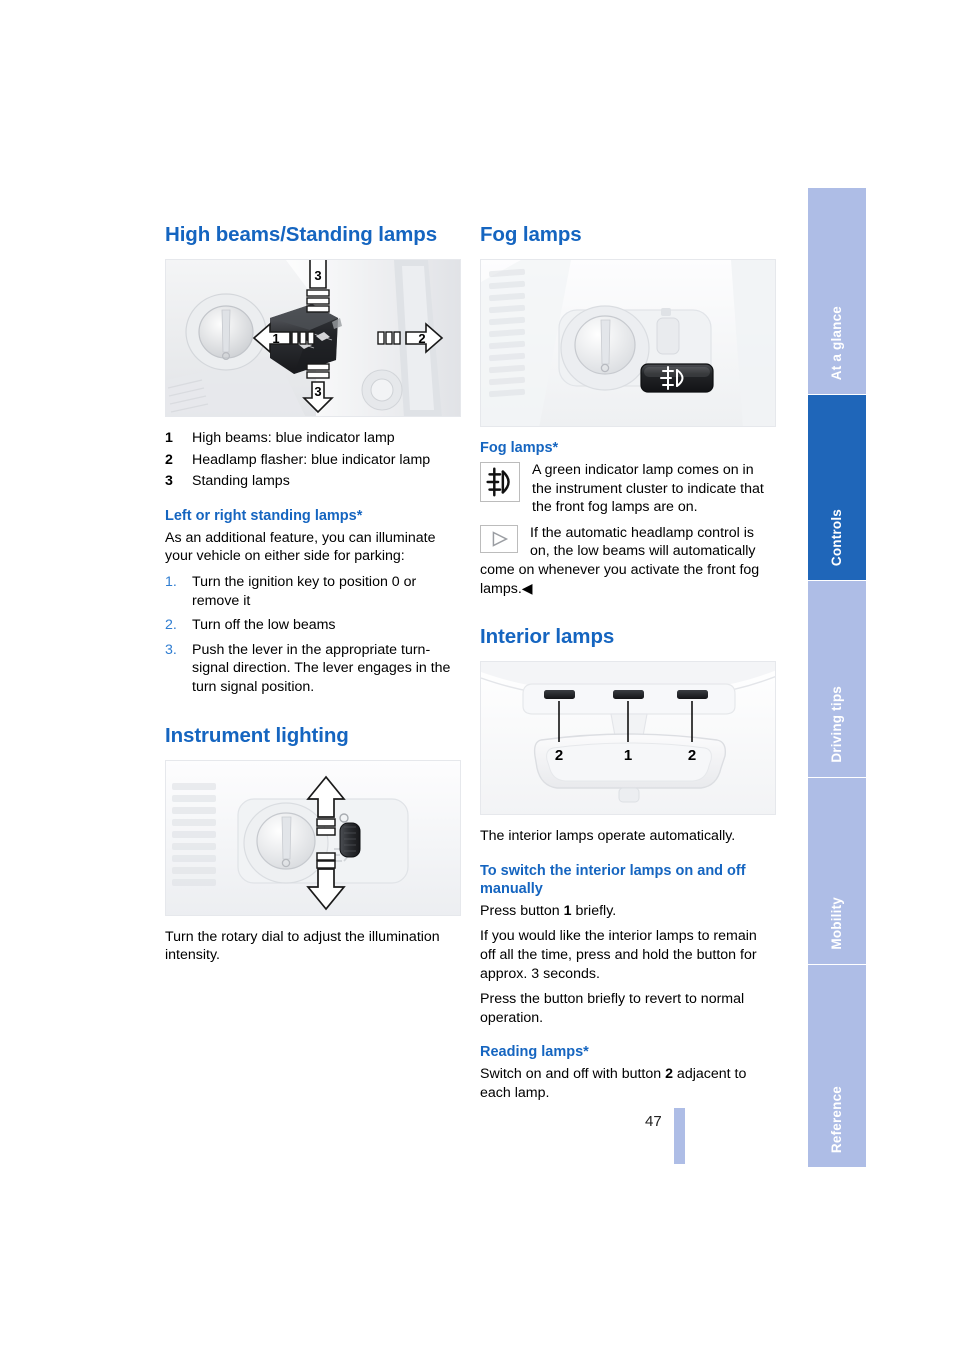 The image size is (954, 1351). Describe the element at coordinates (692, 755) in the screenshot. I see `callout-2-right: 2` at that location.